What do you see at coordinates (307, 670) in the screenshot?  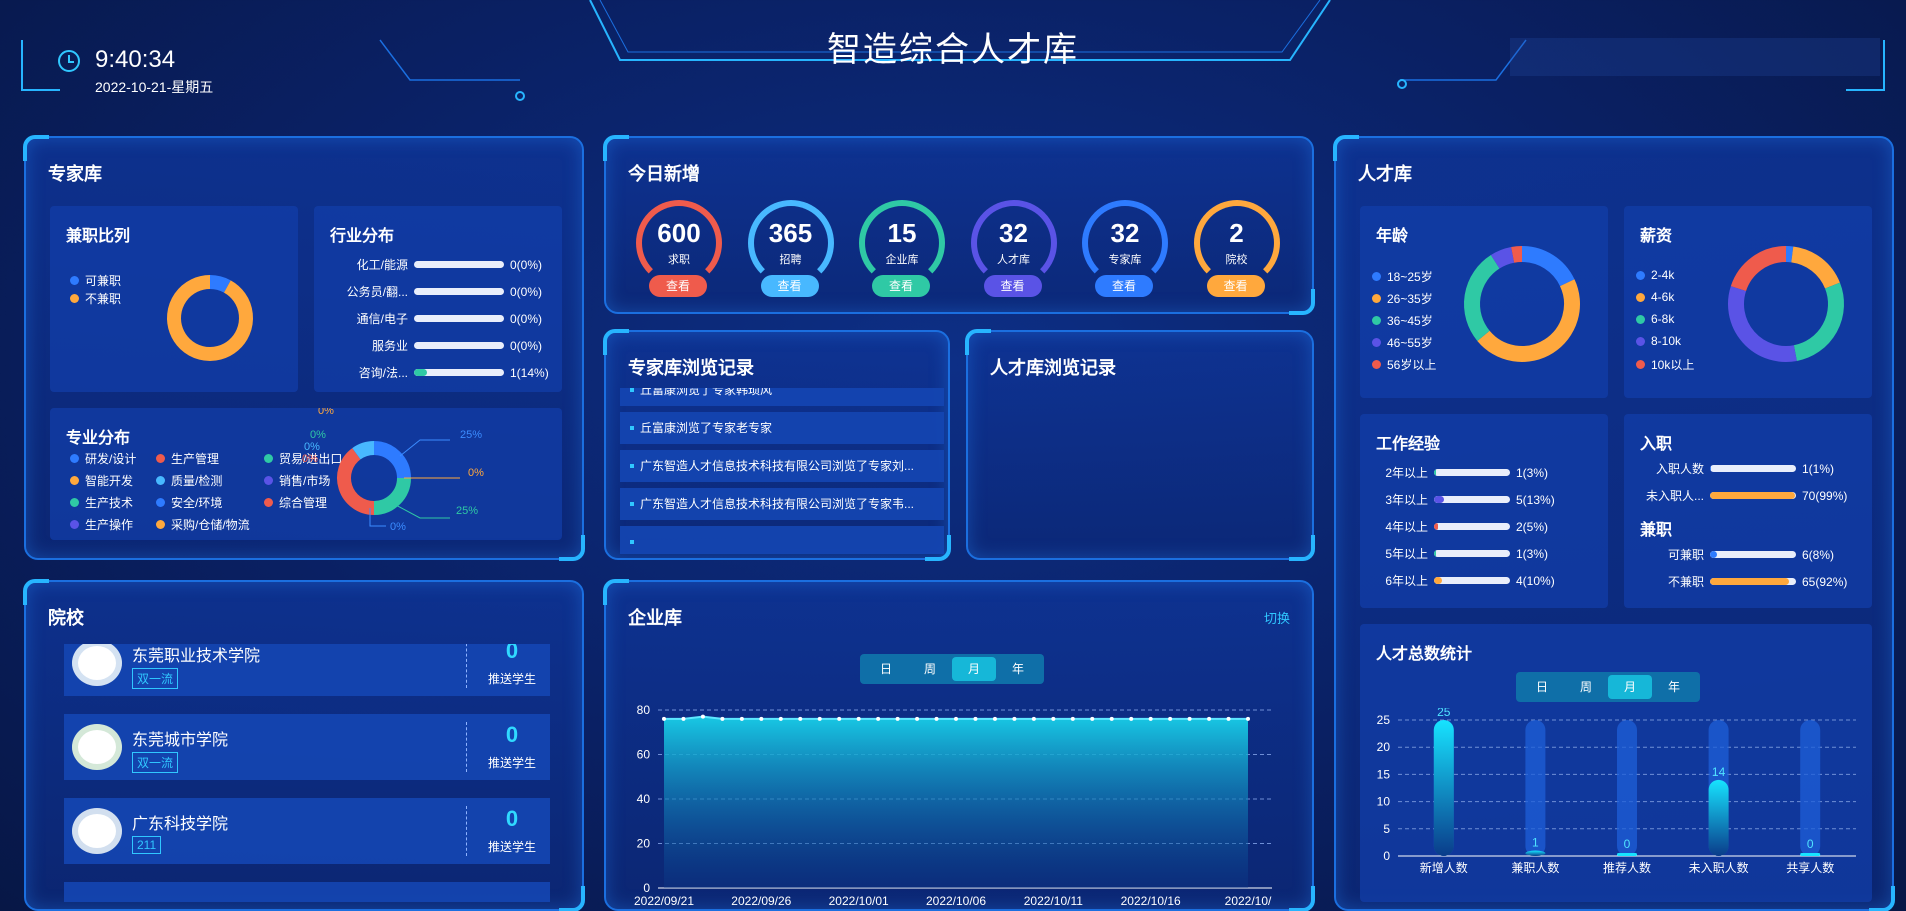 I see `school-row: 东莞职业技术学院 双一流 0 推送学生` at bounding box center [307, 670].